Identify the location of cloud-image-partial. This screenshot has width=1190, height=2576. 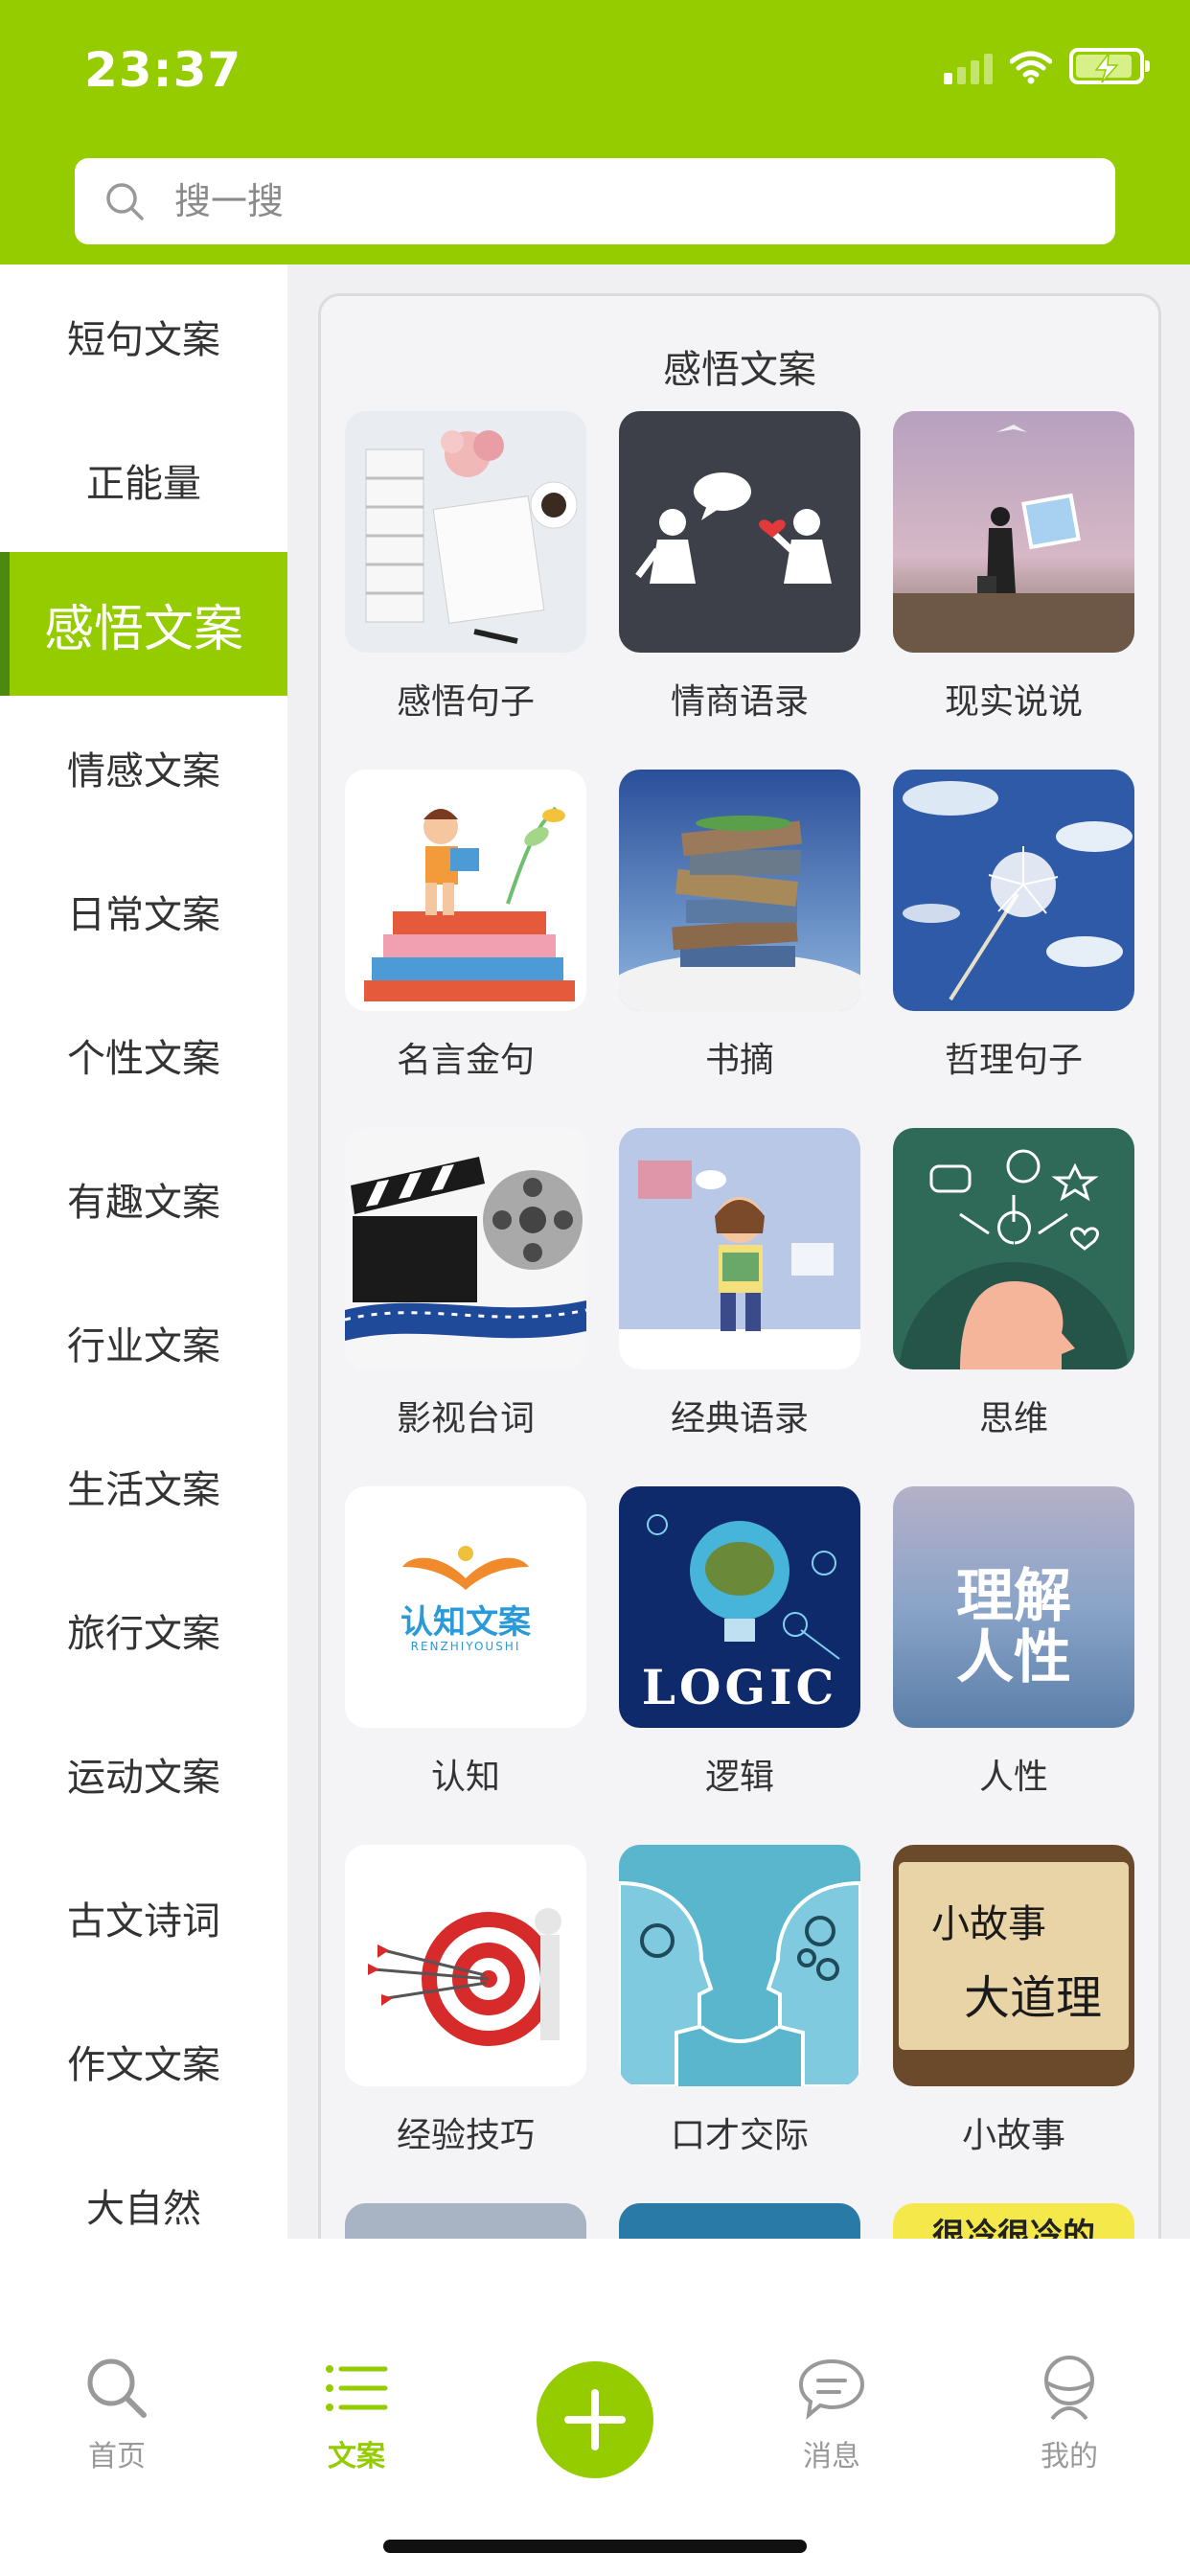
(466, 2221).